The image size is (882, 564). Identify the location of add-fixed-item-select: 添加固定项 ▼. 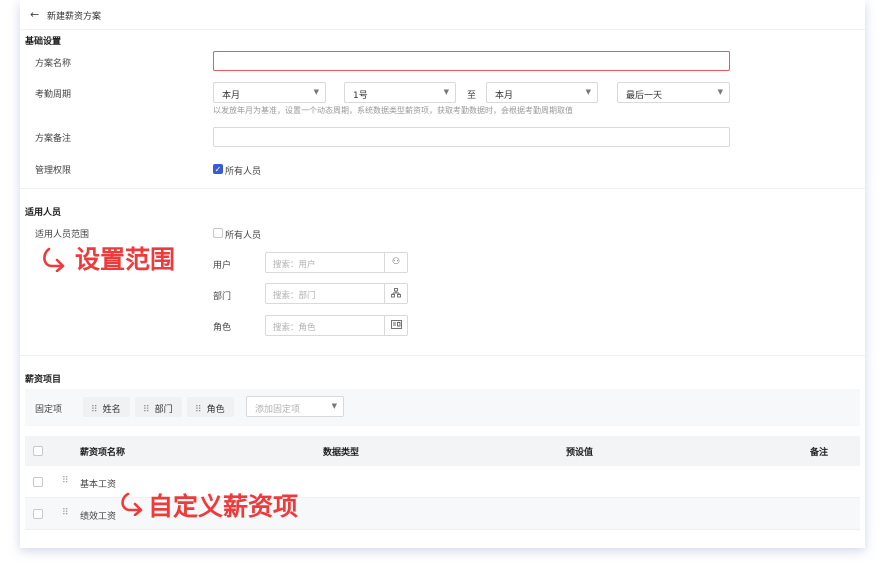
(295, 406).